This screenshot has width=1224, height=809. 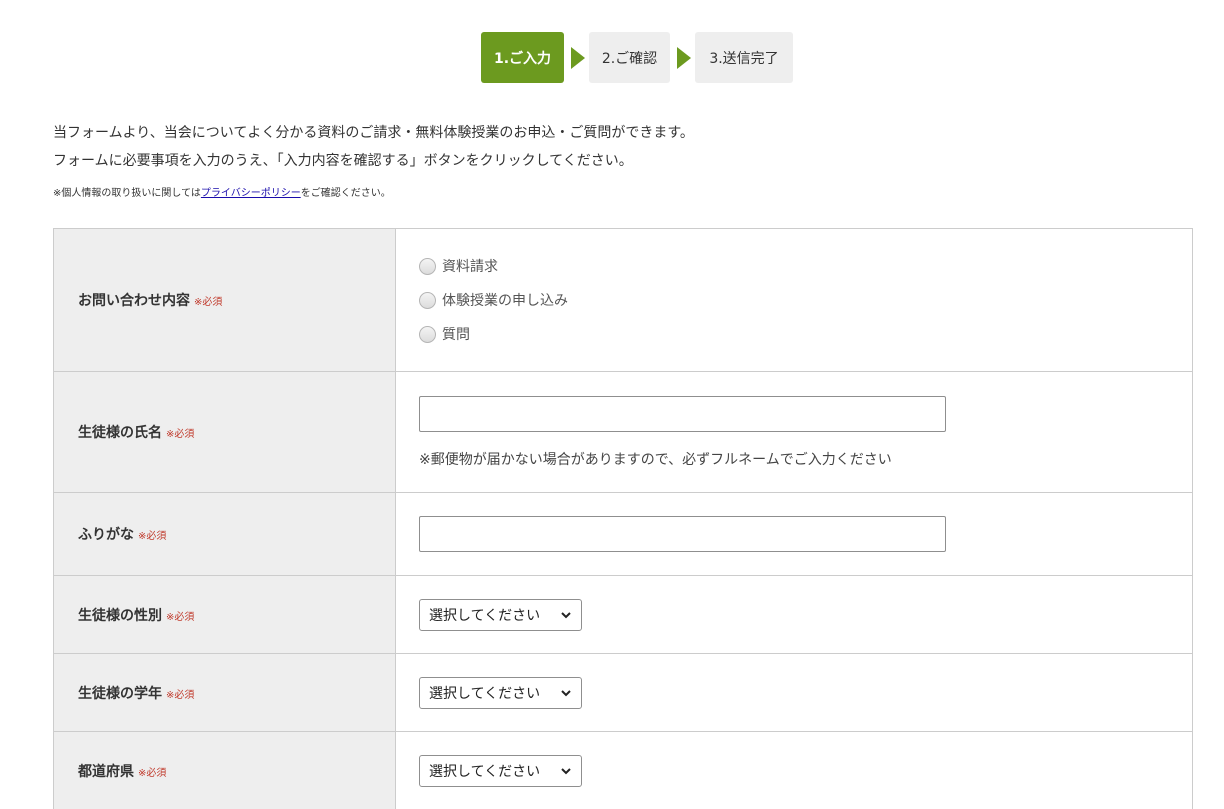 What do you see at coordinates (106, 771) in the screenshot?
I see `label-prefecture-text: 都道府県` at bounding box center [106, 771].